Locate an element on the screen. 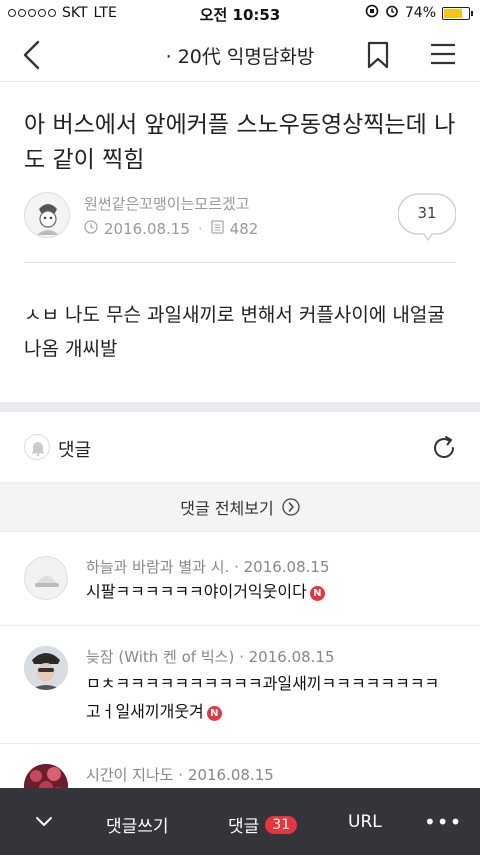  comment-text: 시팔ㅋㅋㅋㅋㅋㅋ야이거익웃이다 N is located at coordinates (266, 592).